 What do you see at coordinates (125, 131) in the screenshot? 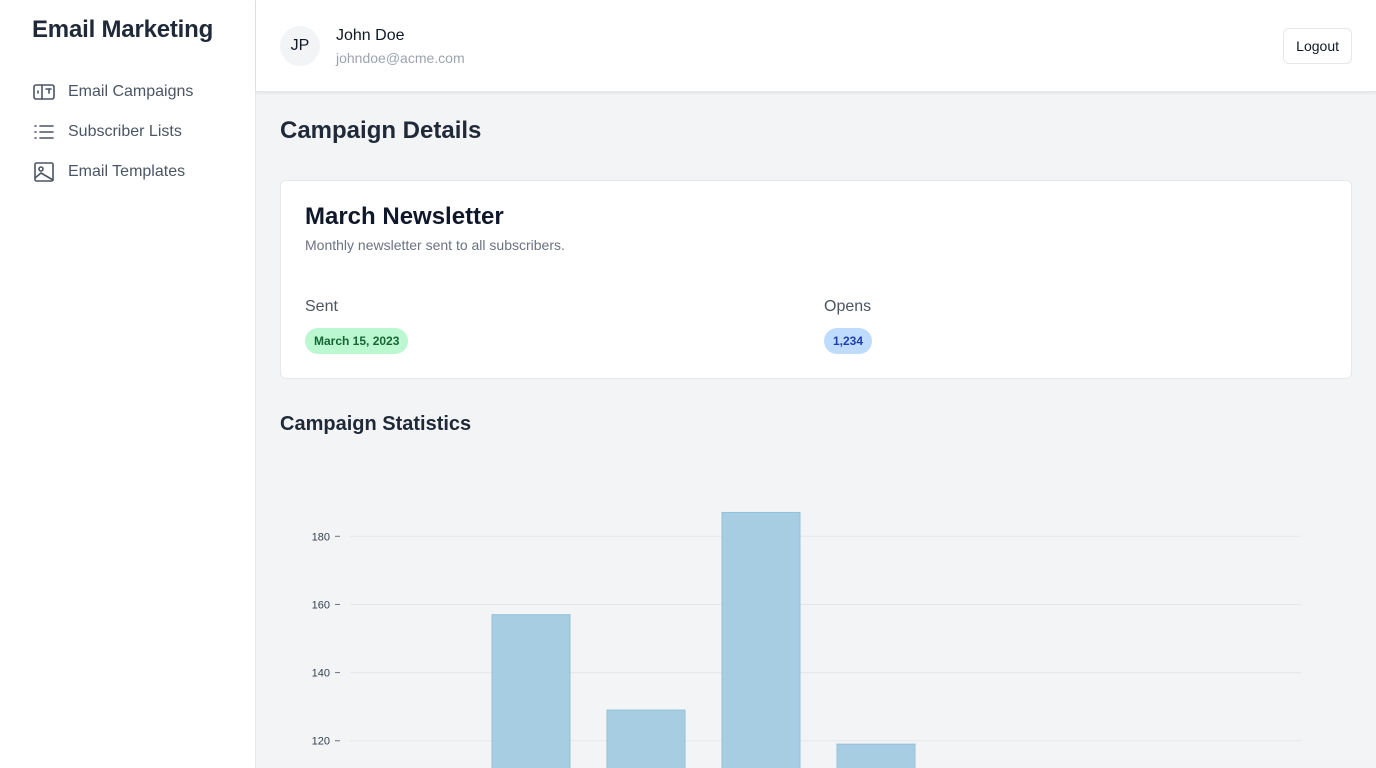
I see `sidebar-item-label: Subscriber Lists` at bounding box center [125, 131].